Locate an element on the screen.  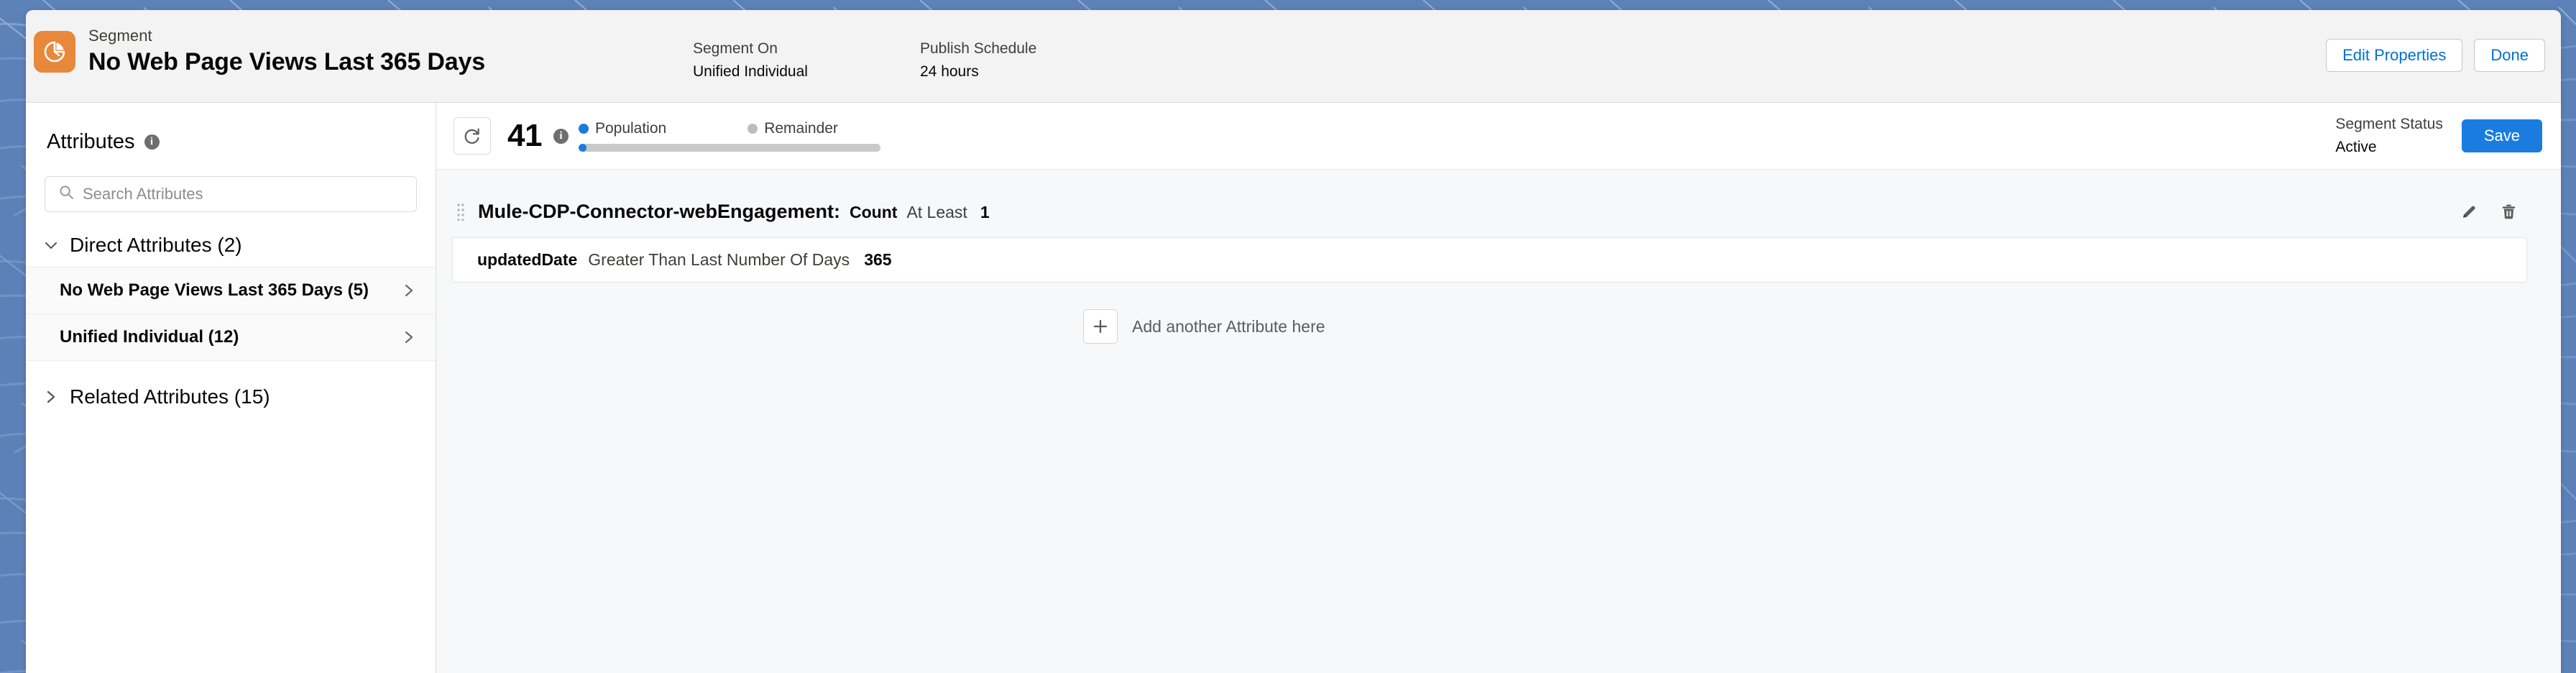
rule-actions is located at coordinates (2493, 211).